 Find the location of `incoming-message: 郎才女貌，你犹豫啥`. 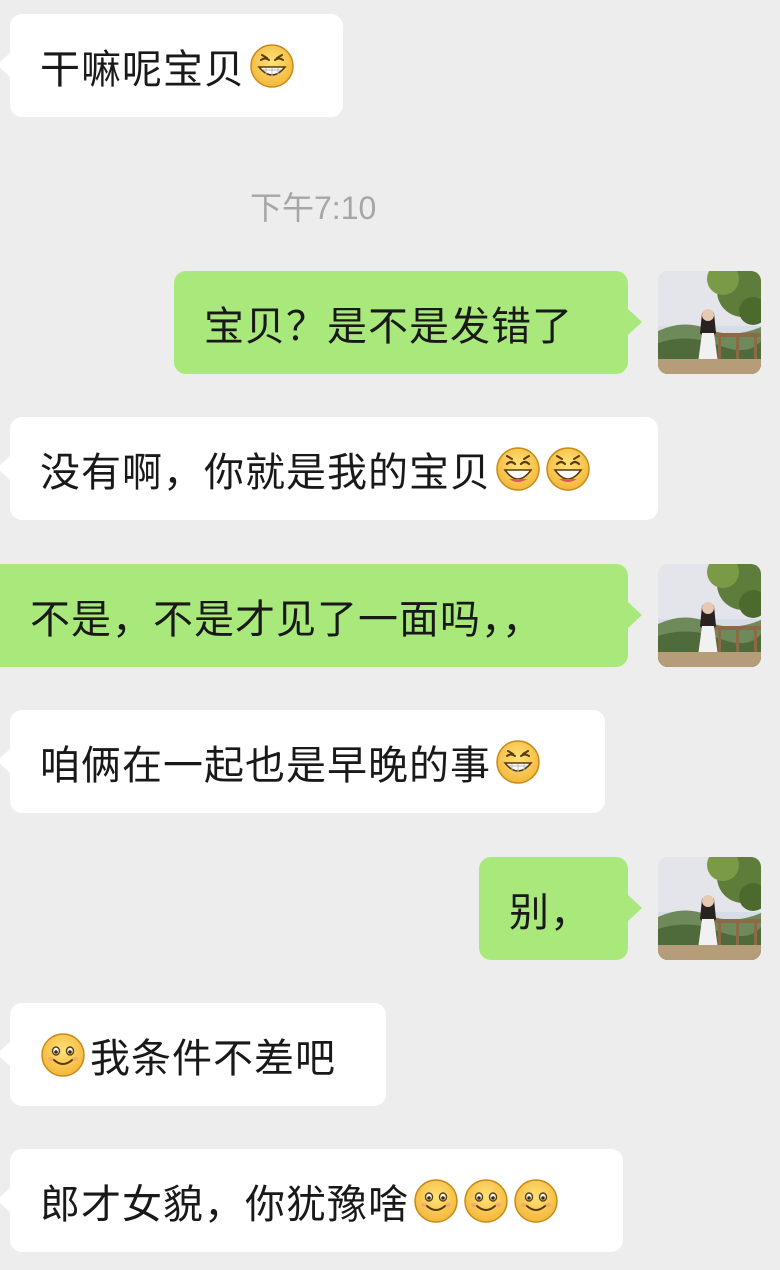

incoming-message: 郎才女貌，你犹豫啥 is located at coordinates (311, 1200).